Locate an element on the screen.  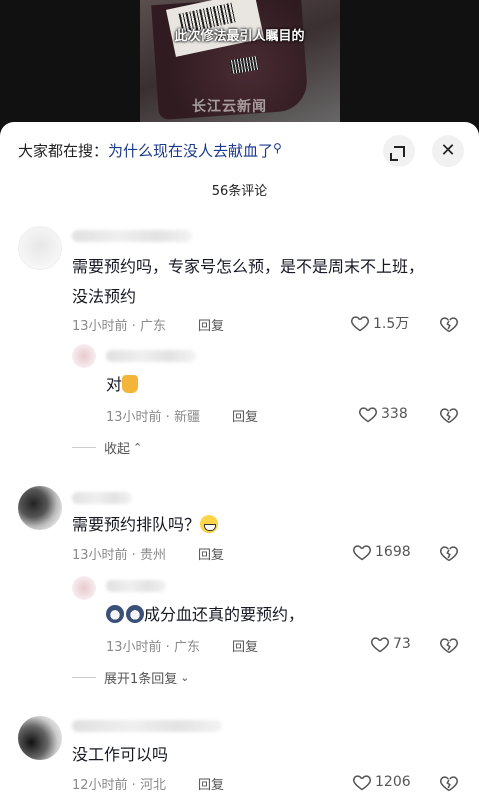
search-prefix: 大家都在搜： is located at coordinates (63, 151).